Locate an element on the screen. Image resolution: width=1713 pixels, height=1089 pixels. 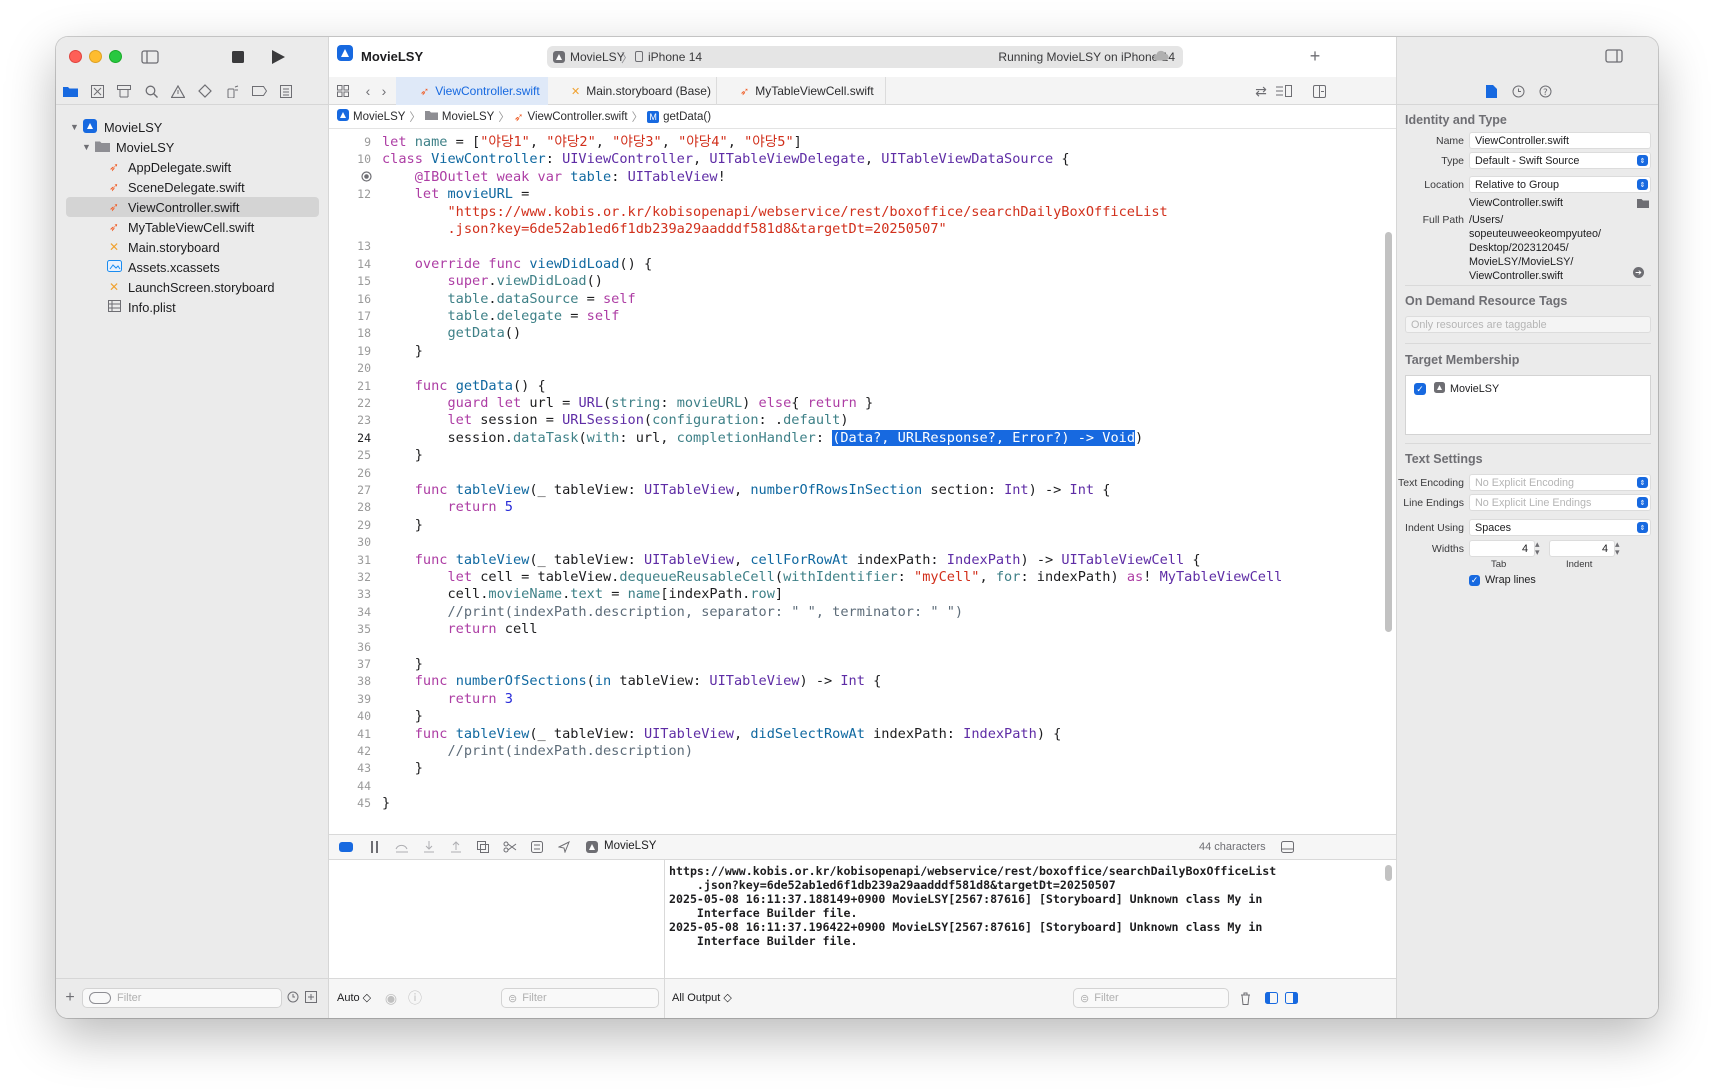
stop-button is located at coordinates (238, 57).